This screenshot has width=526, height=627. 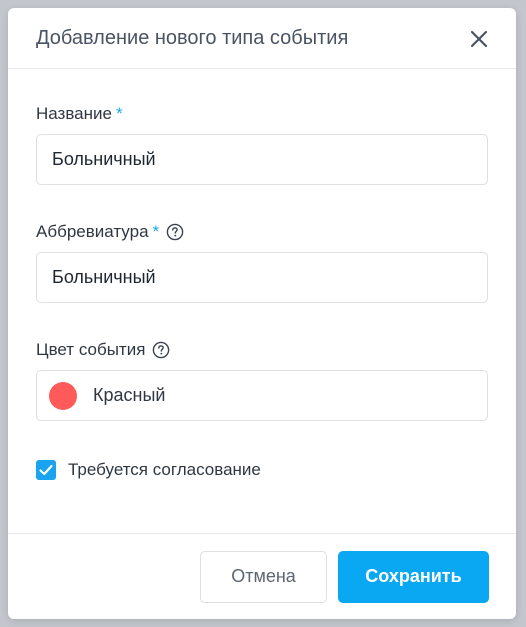 What do you see at coordinates (262, 350) in the screenshot?
I see `color-label: Цвет события` at bounding box center [262, 350].